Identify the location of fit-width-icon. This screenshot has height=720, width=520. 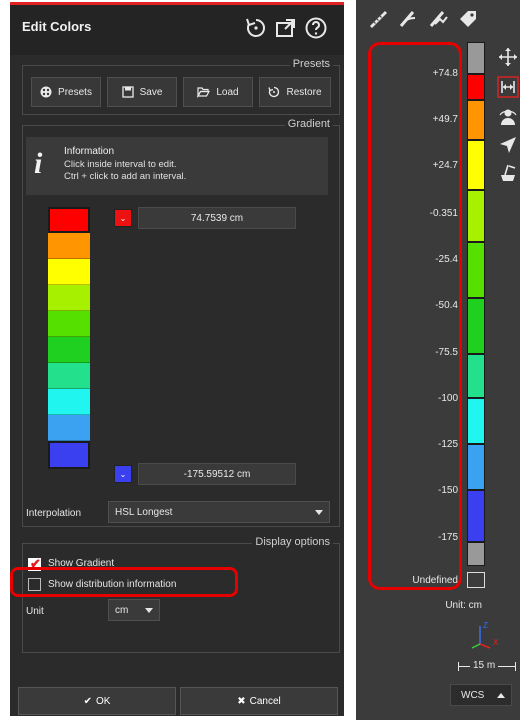
(508, 87).